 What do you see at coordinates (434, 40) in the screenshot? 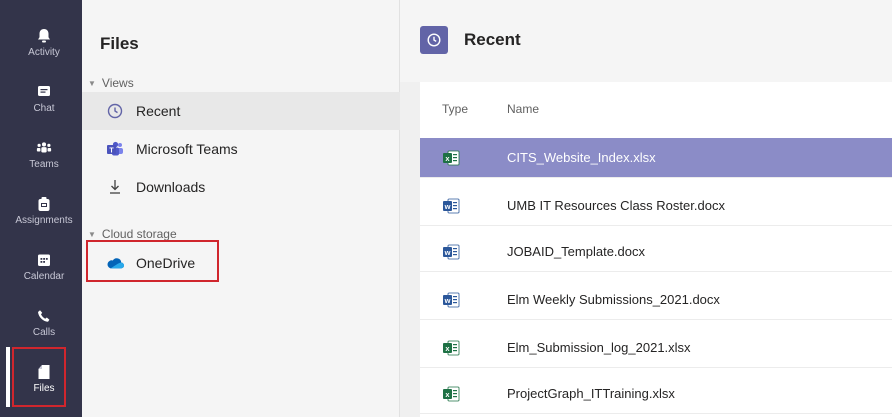
I see `recent-clock-icon` at bounding box center [434, 40].